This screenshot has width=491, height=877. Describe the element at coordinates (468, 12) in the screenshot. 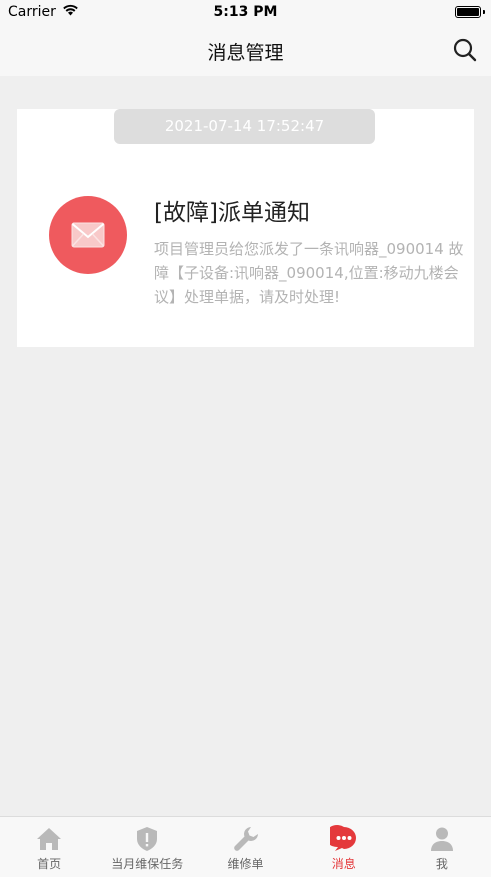

I see `battery-icon` at that location.